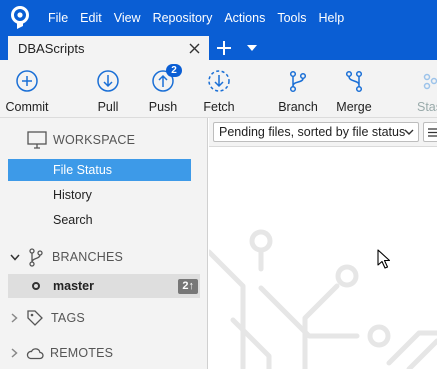 This screenshot has width=437, height=369. I want to click on file-filter-bar: Pending files, sorted by file status, so click(323, 132).